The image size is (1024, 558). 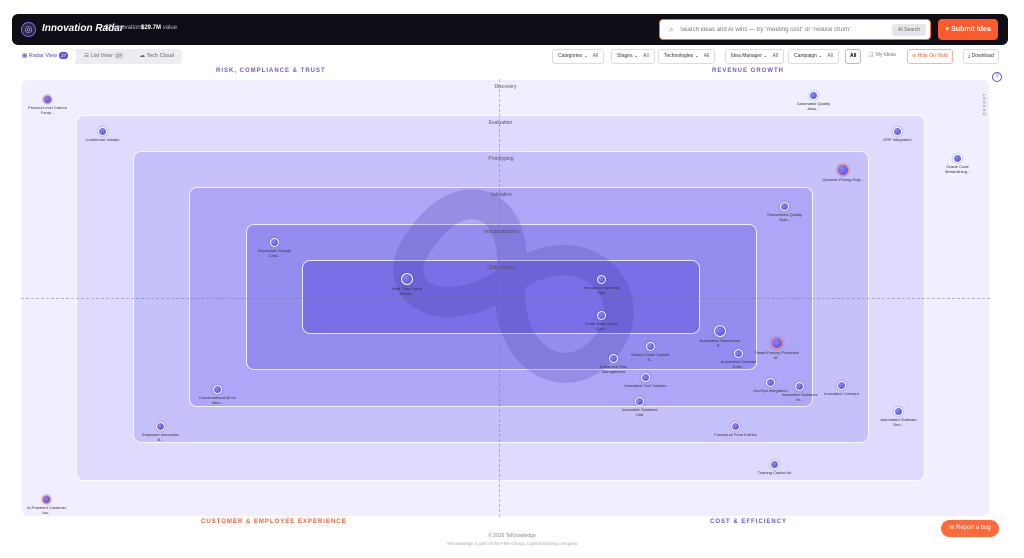 I want to click on filter-label: Technologies, so click(x=679, y=56).